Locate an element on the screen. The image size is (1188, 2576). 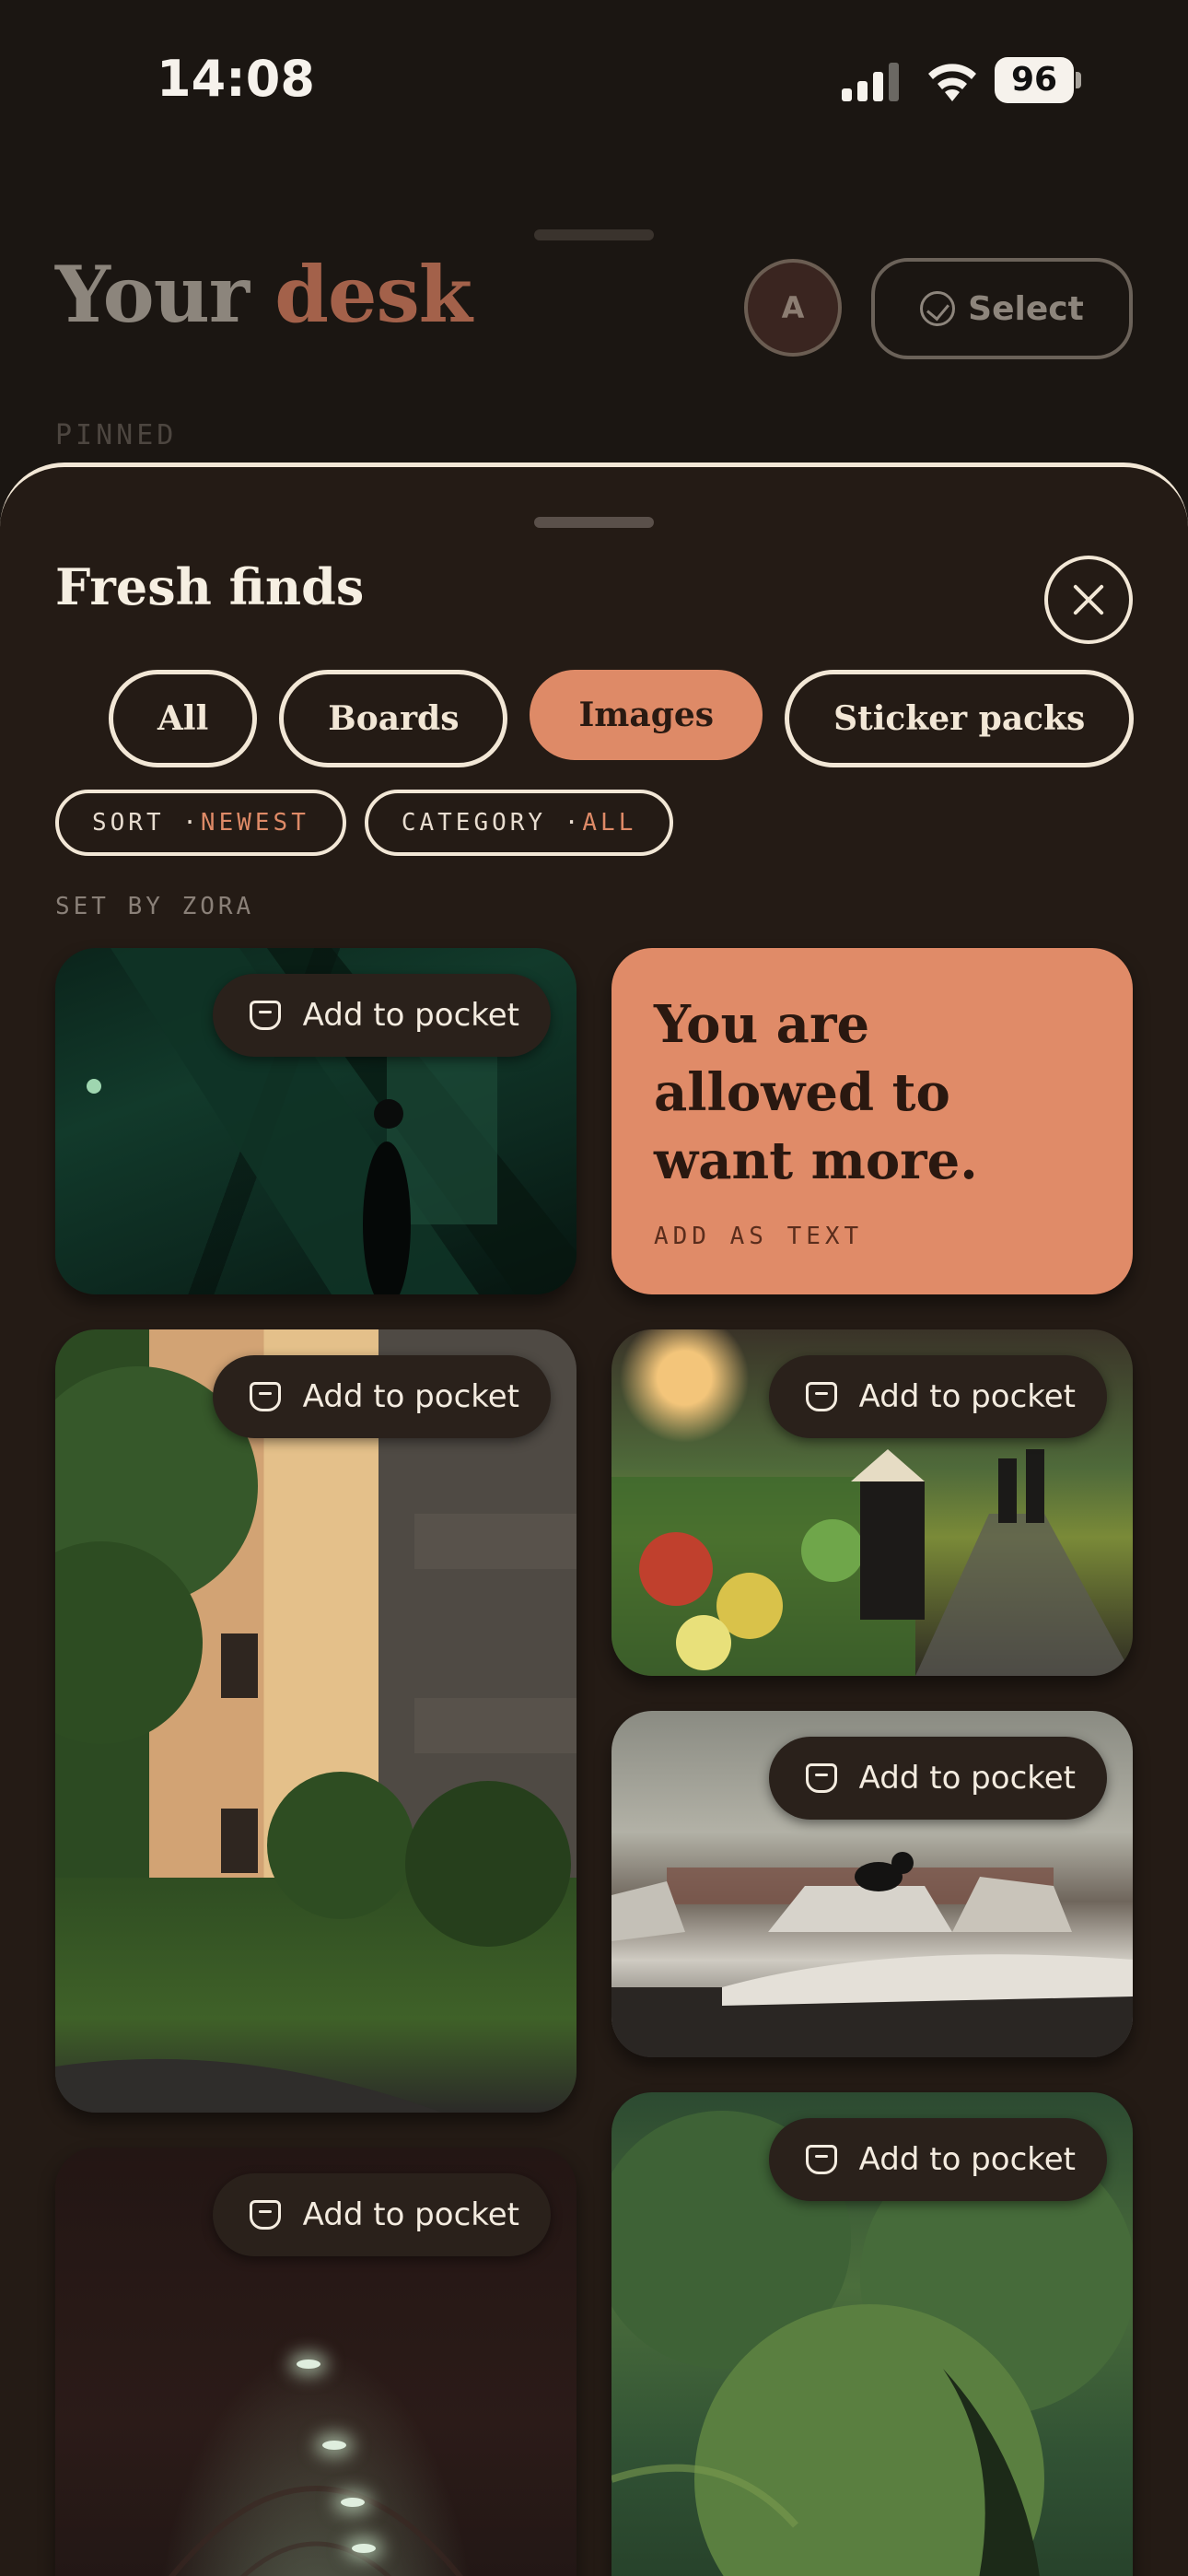
image-card-building: Add to pocket is located at coordinates (316, 1721).